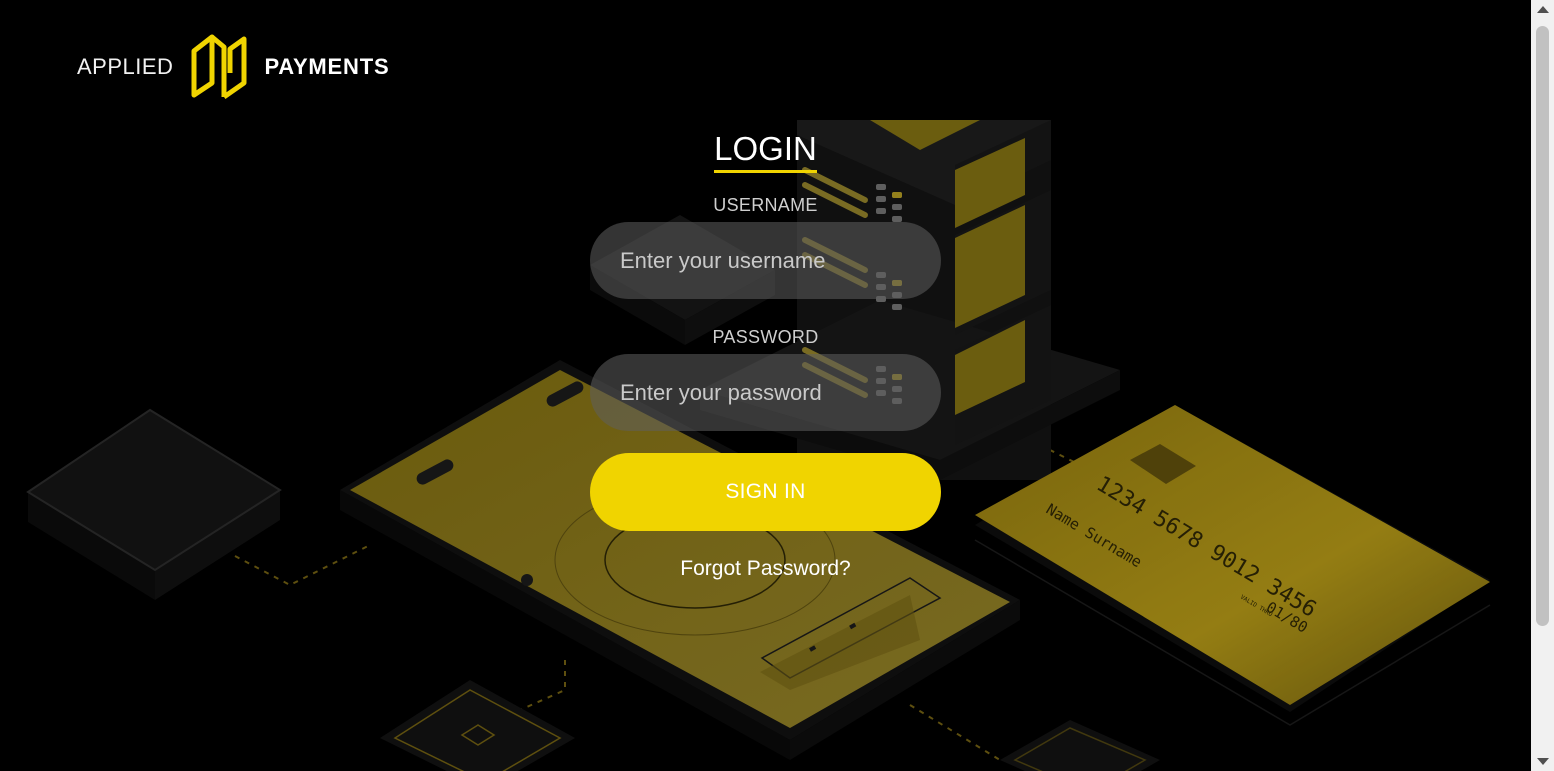 Image resolution: width=1554 pixels, height=771 pixels. Describe the element at coordinates (125, 66) in the screenshot. I see `logo-text-applied: APPLIED` at that location.